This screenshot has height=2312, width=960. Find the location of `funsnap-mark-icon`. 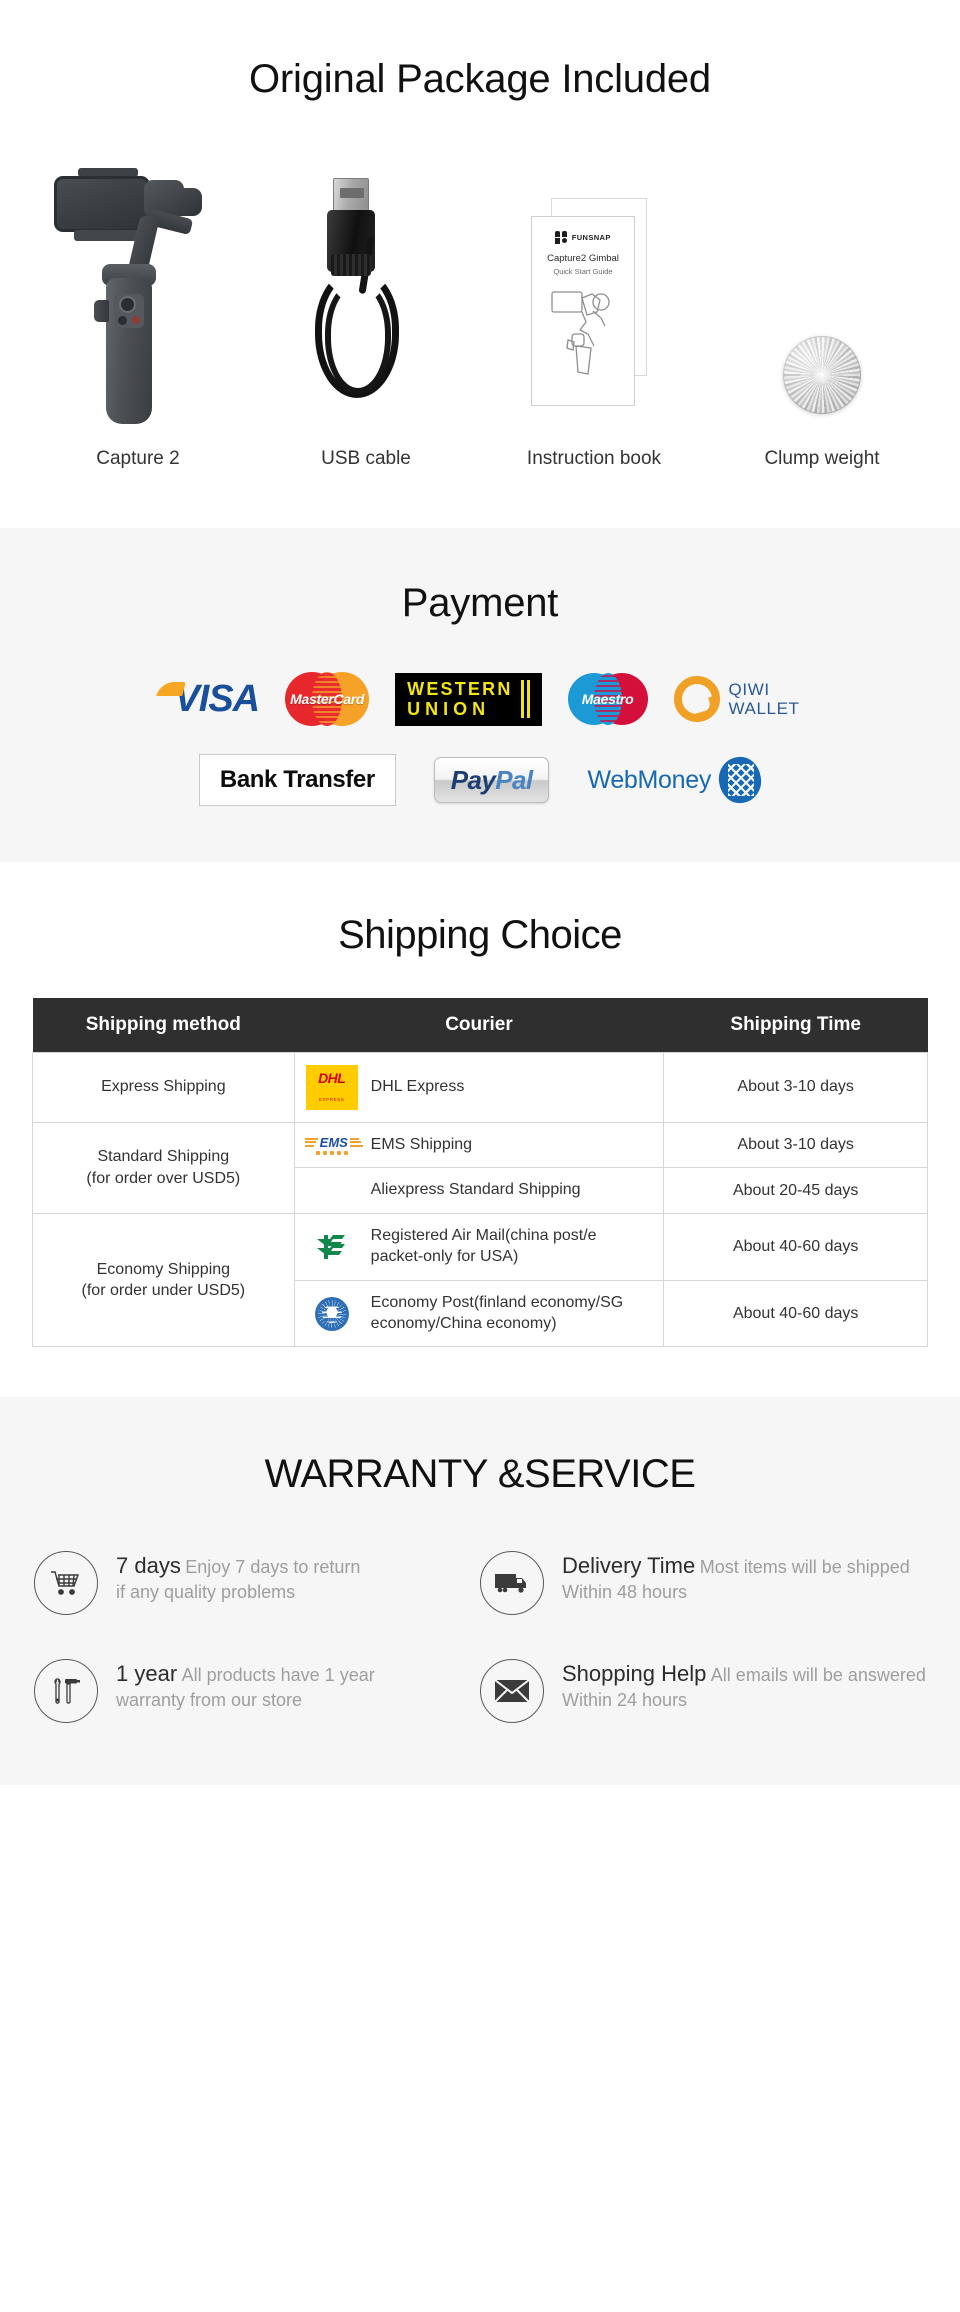

funsnap-mark-icon is located at coordinates (561, 237).